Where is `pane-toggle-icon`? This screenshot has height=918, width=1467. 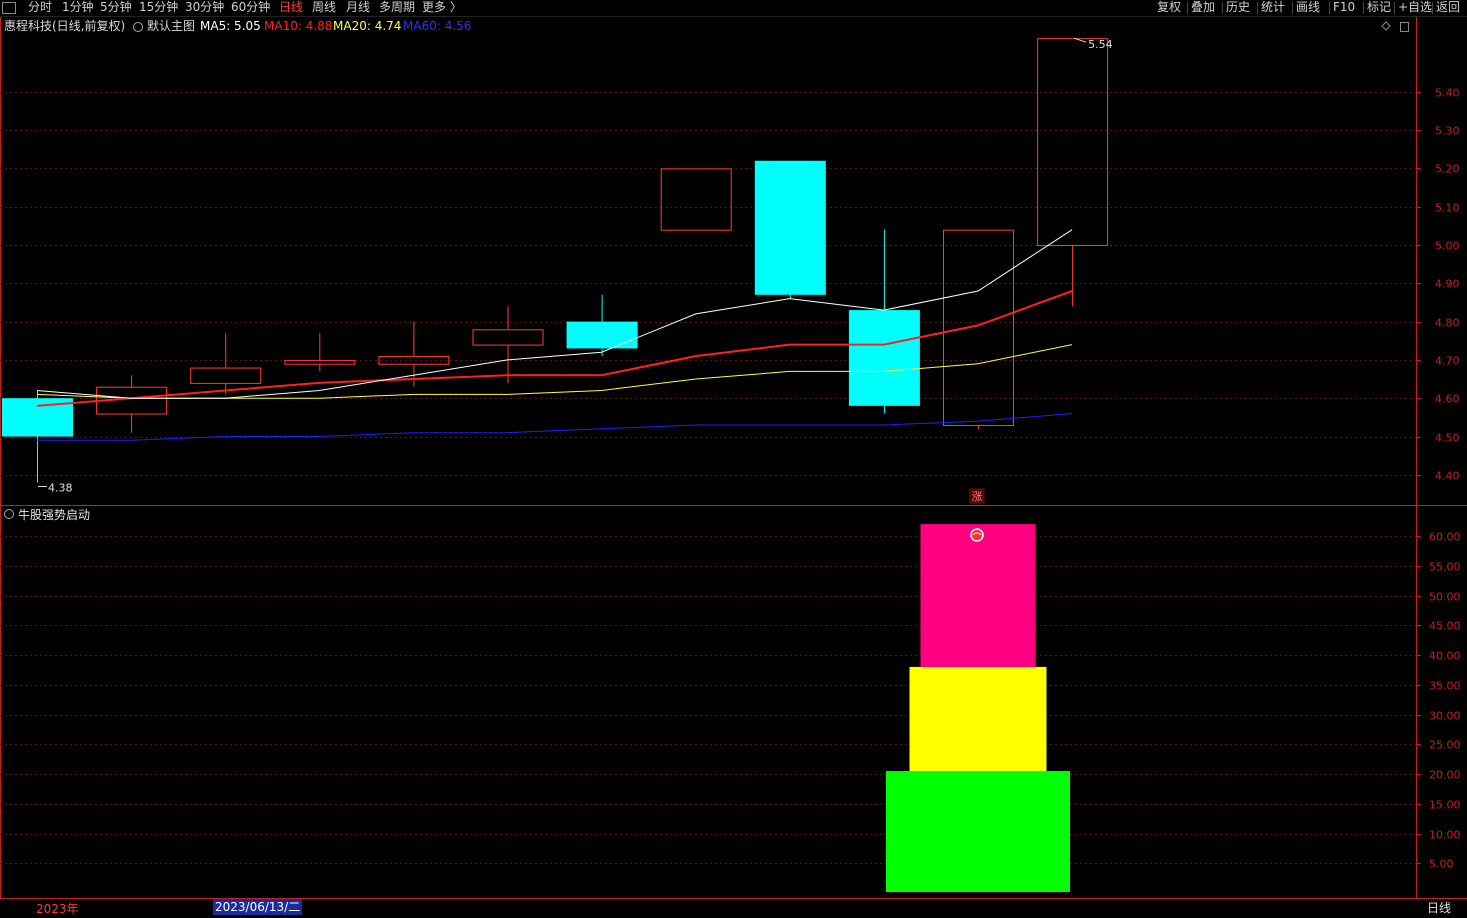 pane-toggle-icon is located at coordinates (1404, 27).